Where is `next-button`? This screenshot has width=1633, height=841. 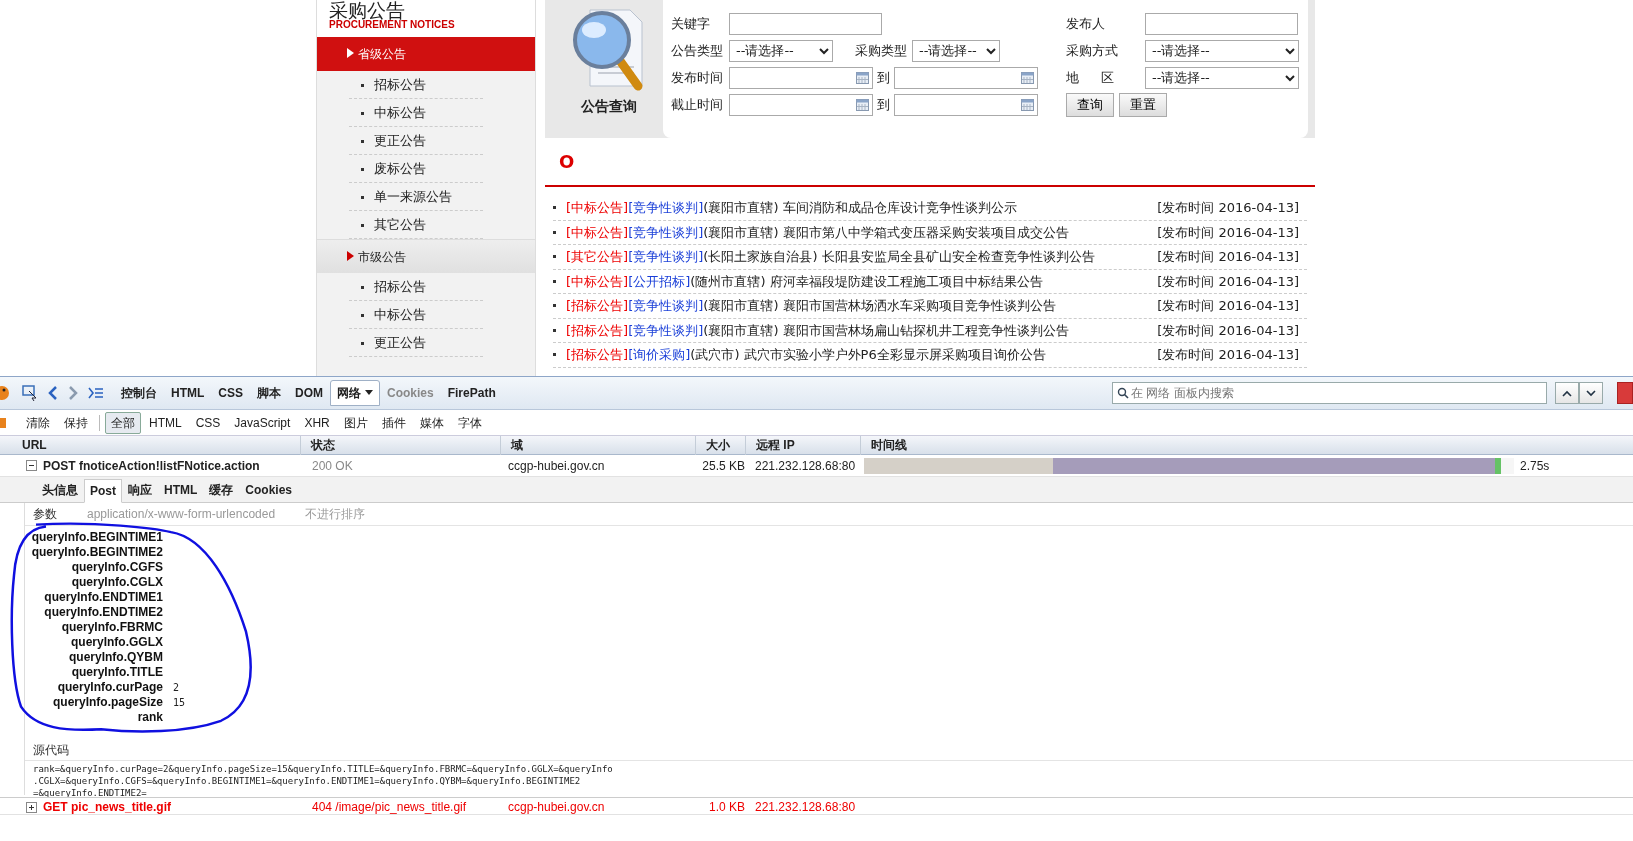
next-button is located at coordinates (1591, 393).